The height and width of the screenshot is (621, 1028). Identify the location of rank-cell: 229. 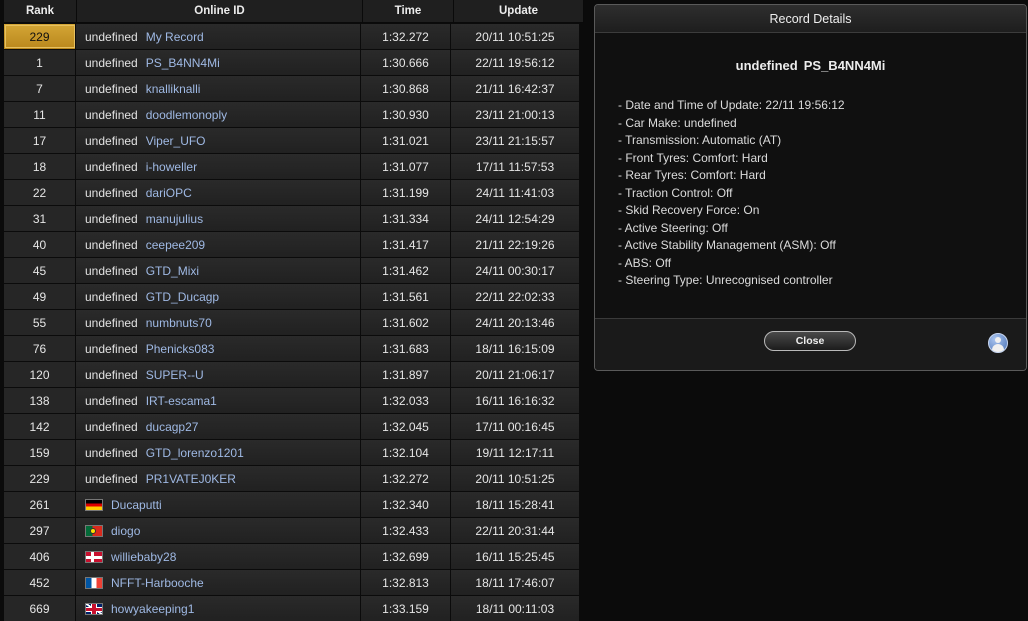
(40, 478).